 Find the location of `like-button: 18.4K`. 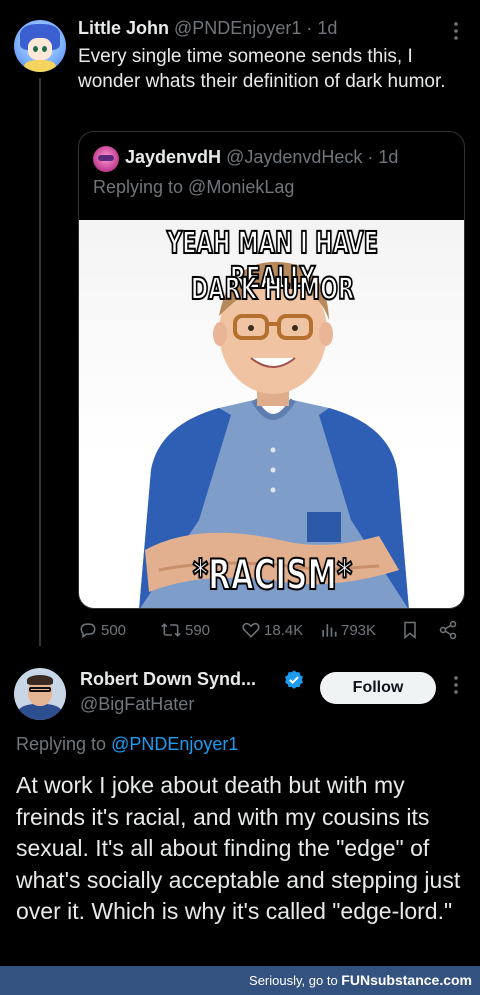

like-button: 18.4K is located at coordinates (272, 630).